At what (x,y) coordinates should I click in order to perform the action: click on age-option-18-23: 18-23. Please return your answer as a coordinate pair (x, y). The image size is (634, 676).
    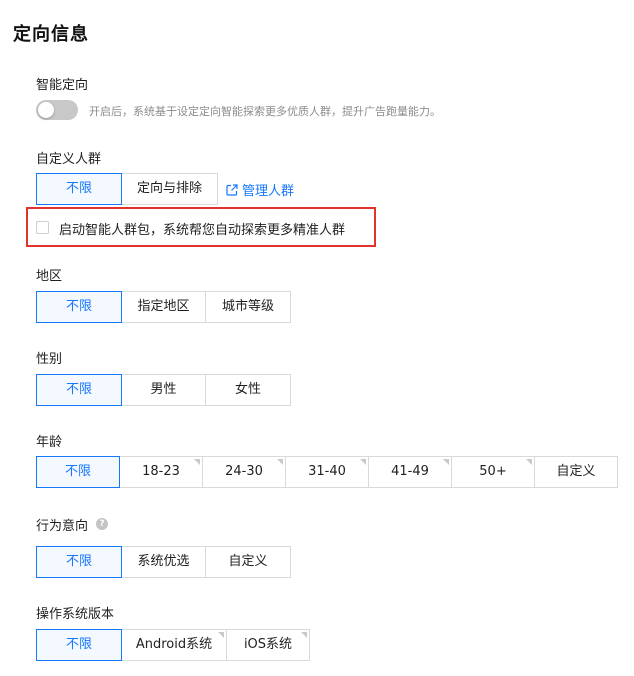
    Looking at the image, I should click on (161, 472).